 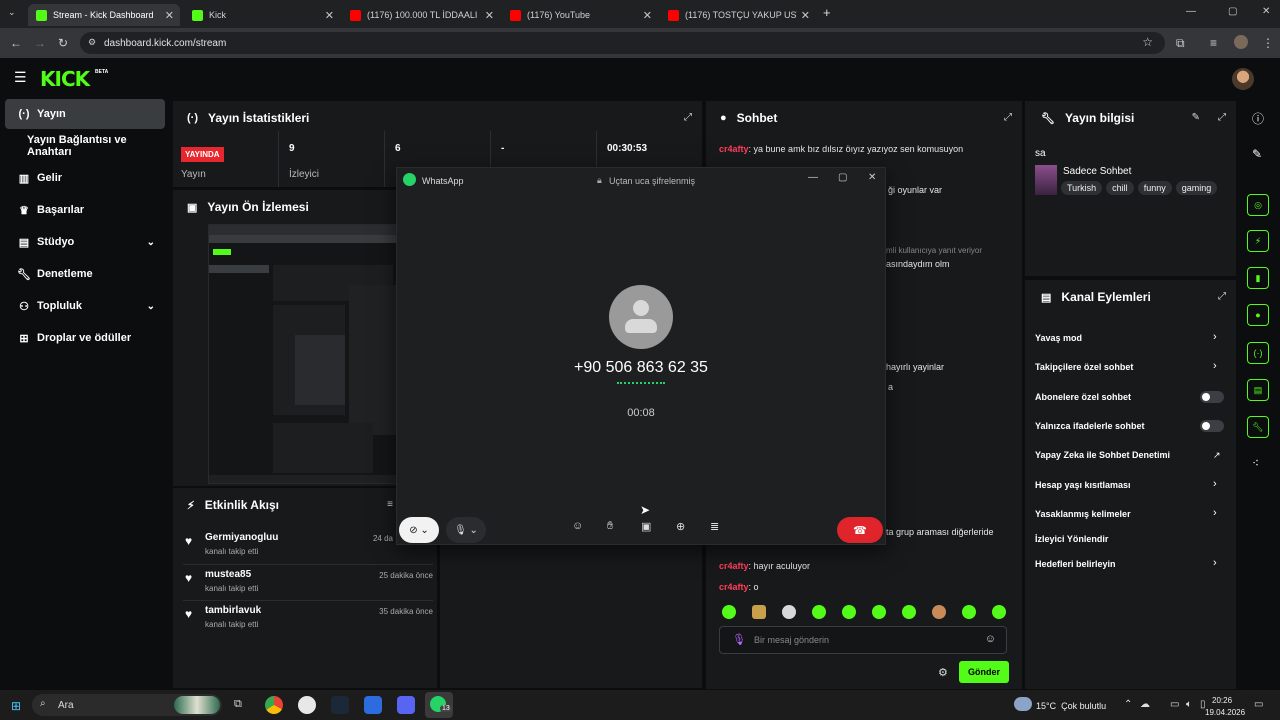 What do you see at coordinates (1258, 278) in the screenshot?
I see `document-icon: ▮` at bounding box center [1258, 278].